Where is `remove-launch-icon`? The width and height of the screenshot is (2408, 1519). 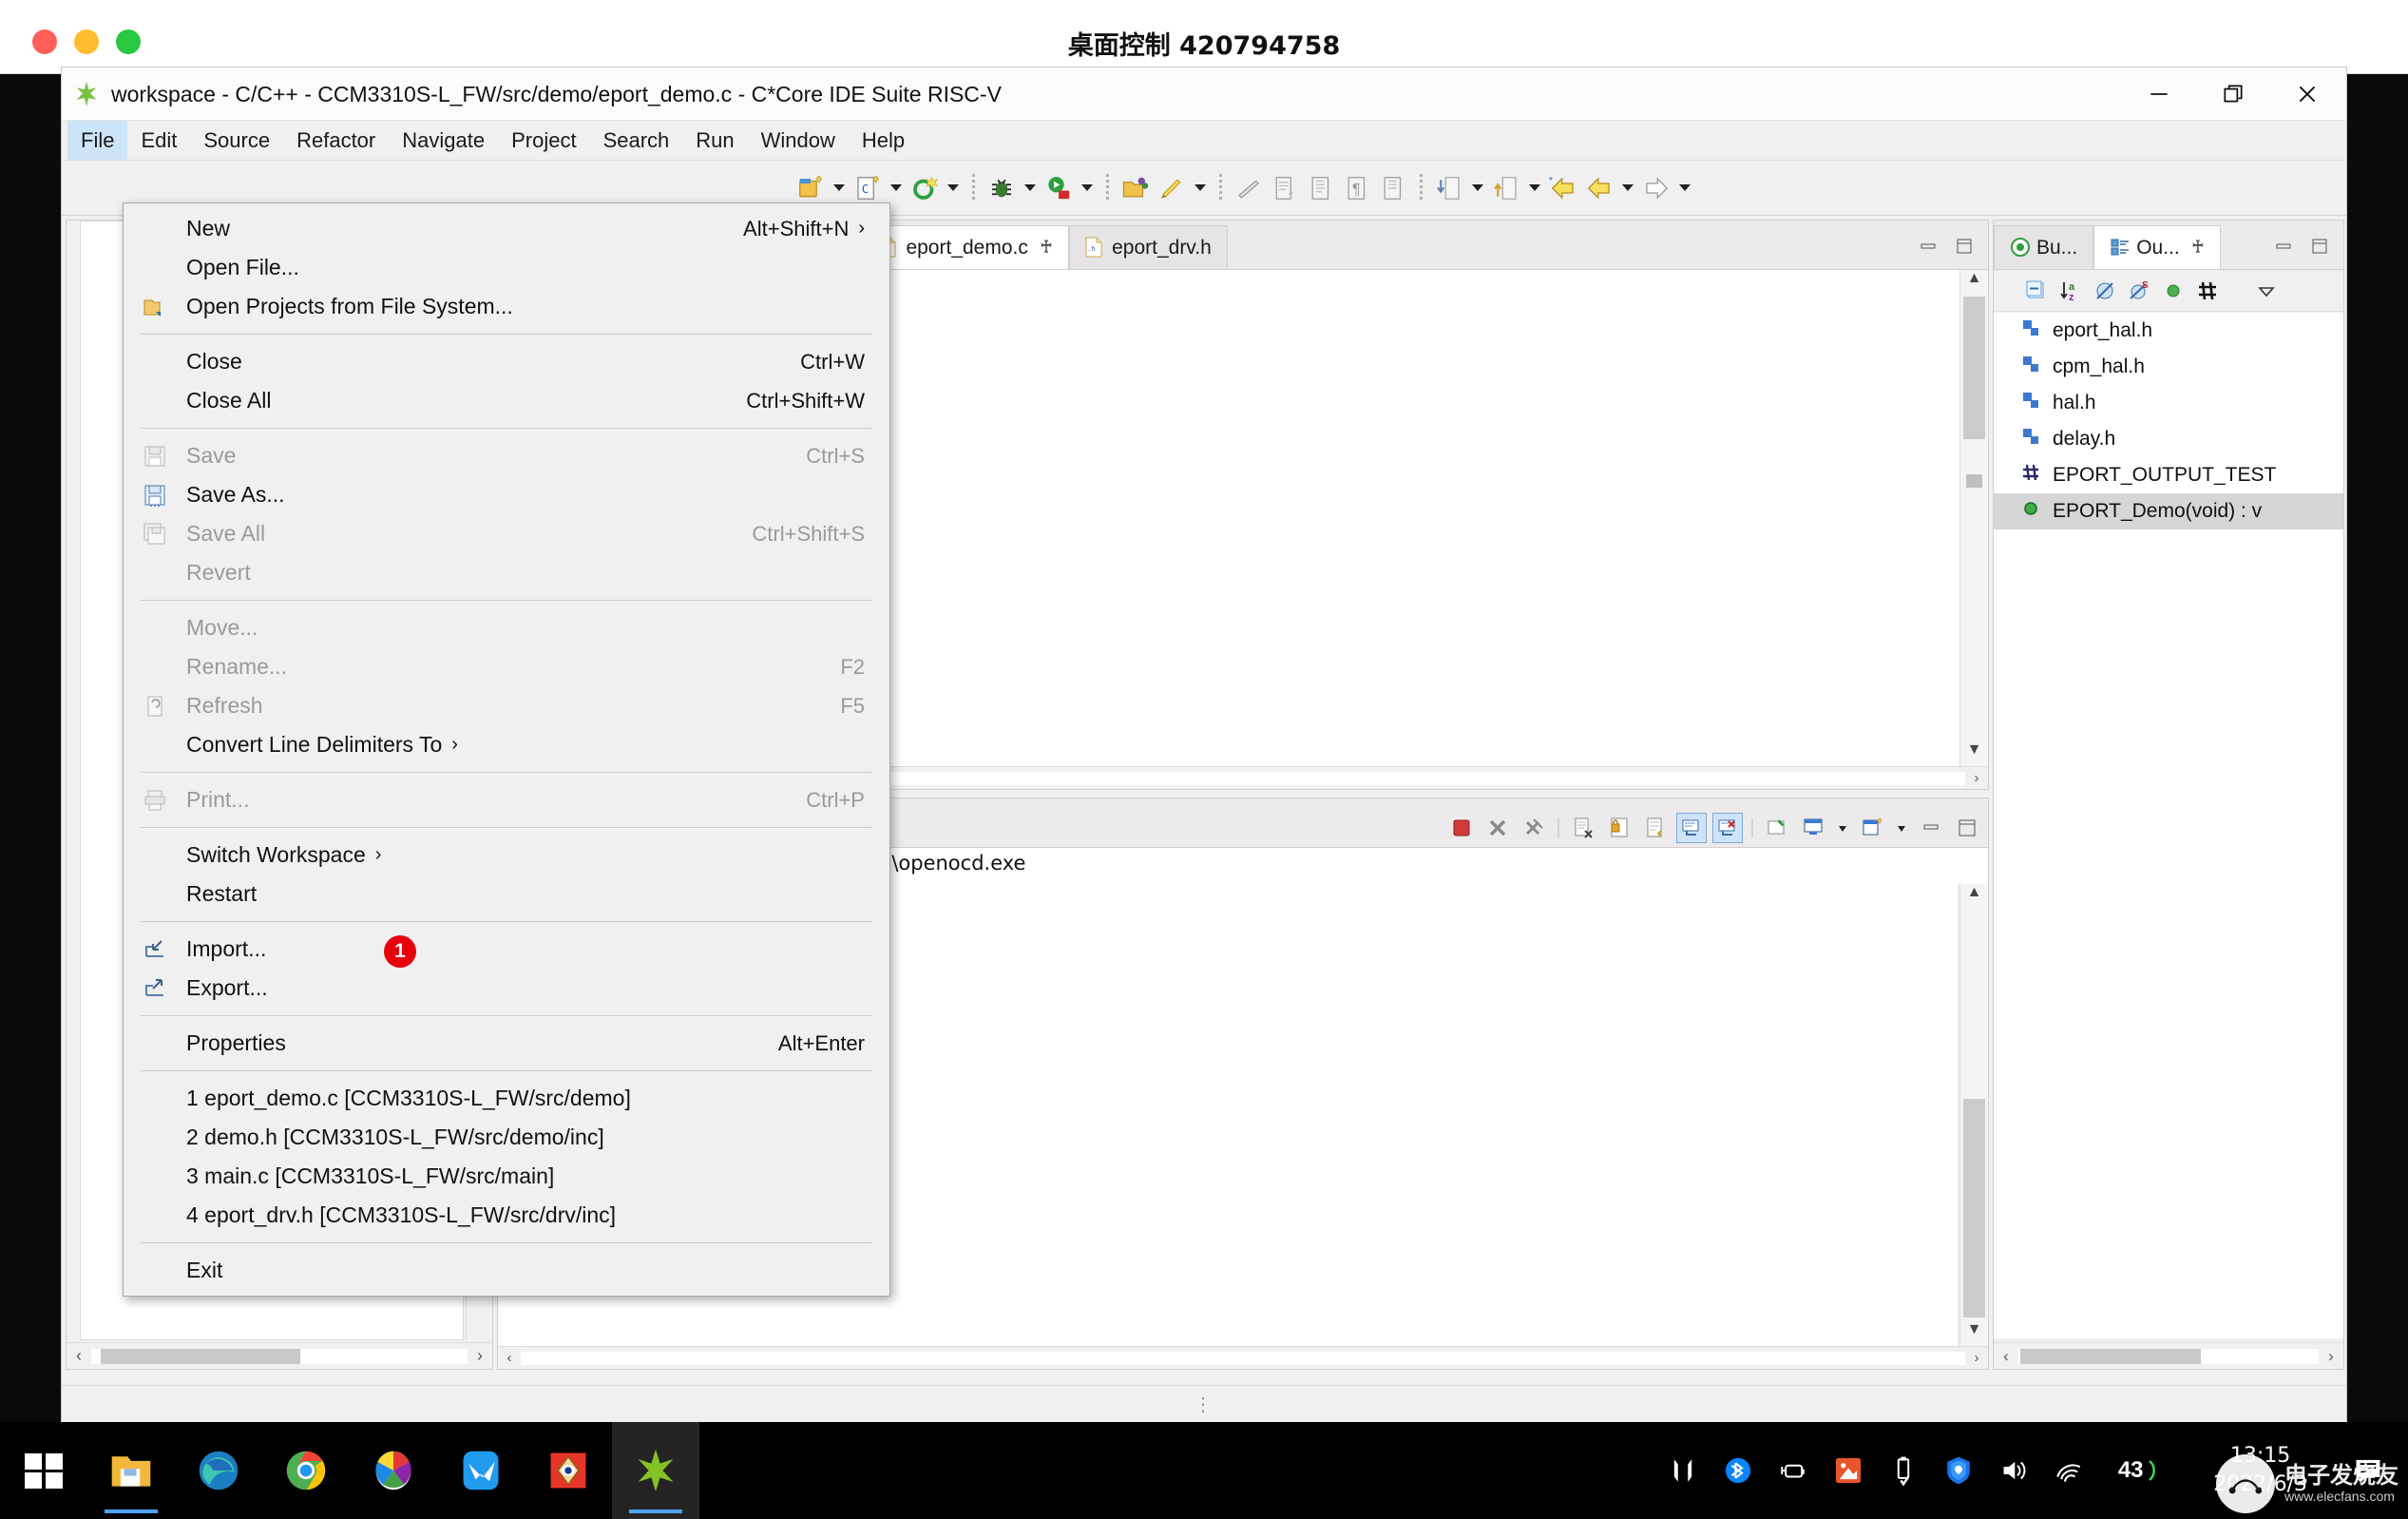
remove-launch-icon is located at coordinates (1498, 828).